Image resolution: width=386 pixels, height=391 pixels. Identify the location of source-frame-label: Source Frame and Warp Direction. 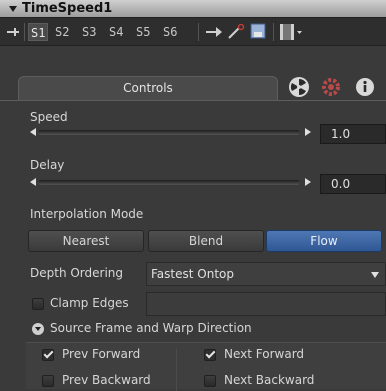
(151, 328).